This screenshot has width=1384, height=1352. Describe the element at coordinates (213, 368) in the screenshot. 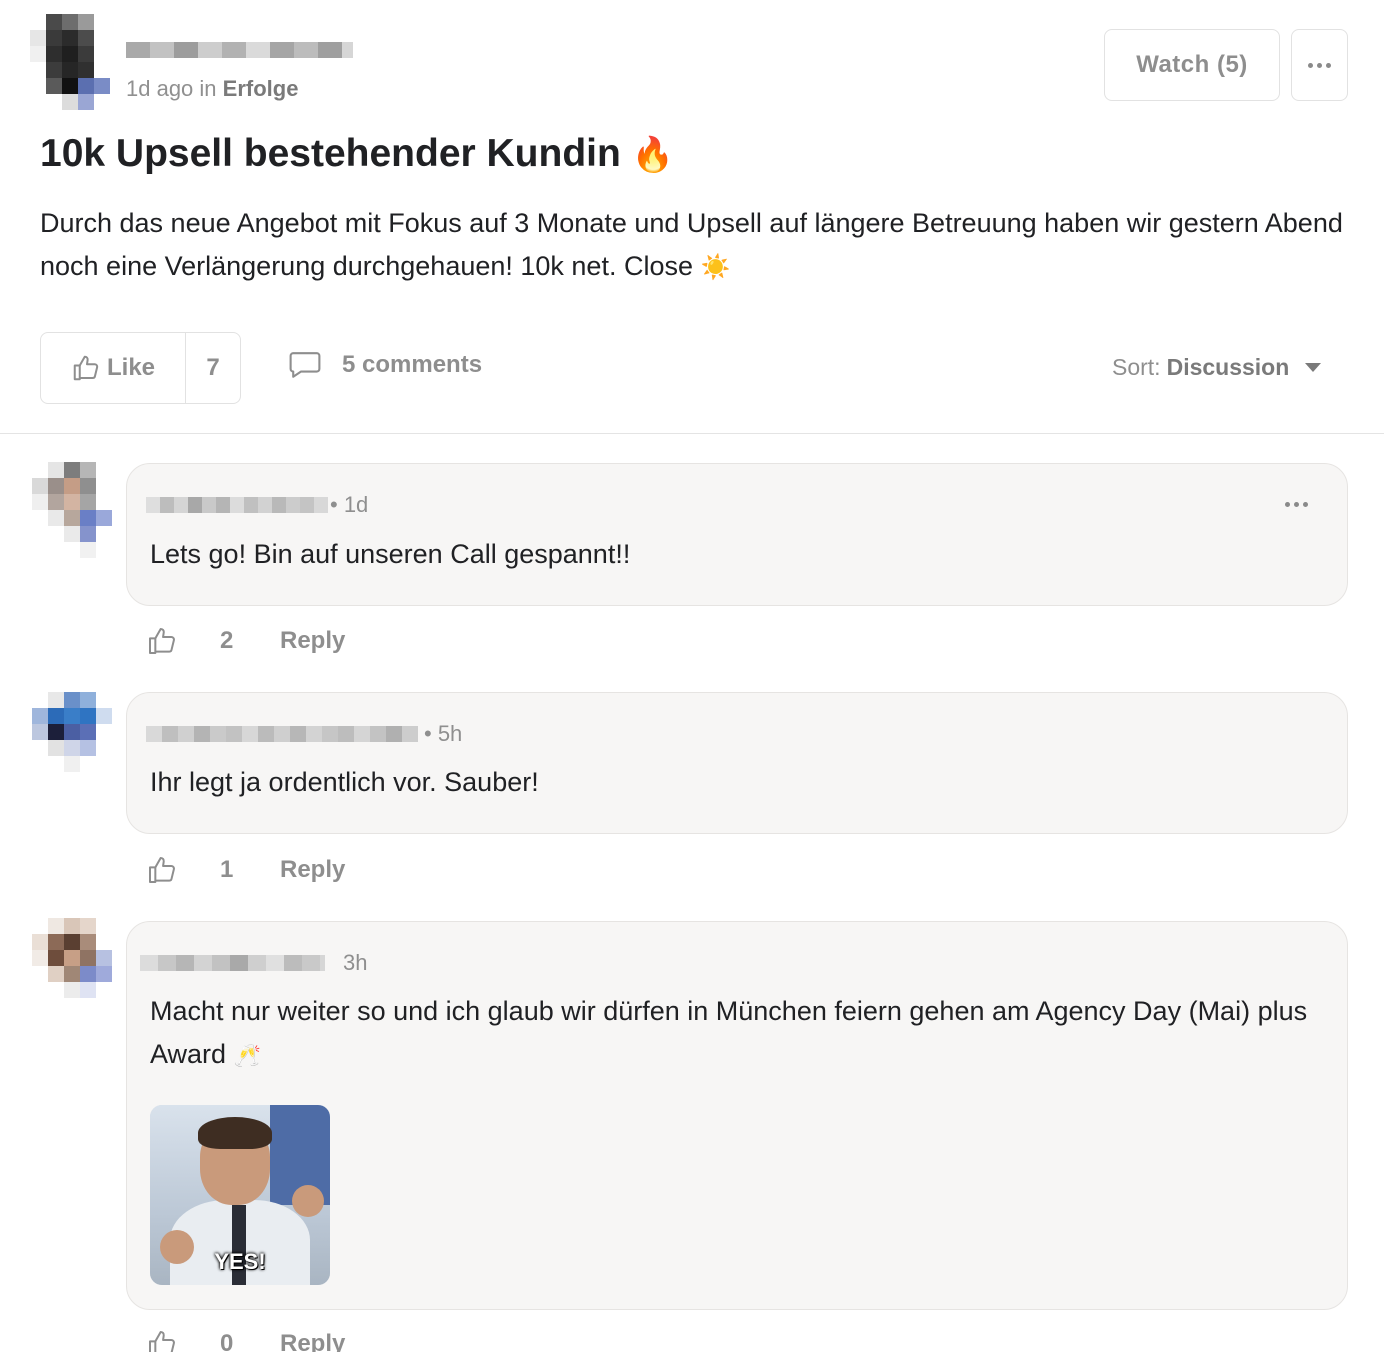

I see `post-like-count: 7` at that location.